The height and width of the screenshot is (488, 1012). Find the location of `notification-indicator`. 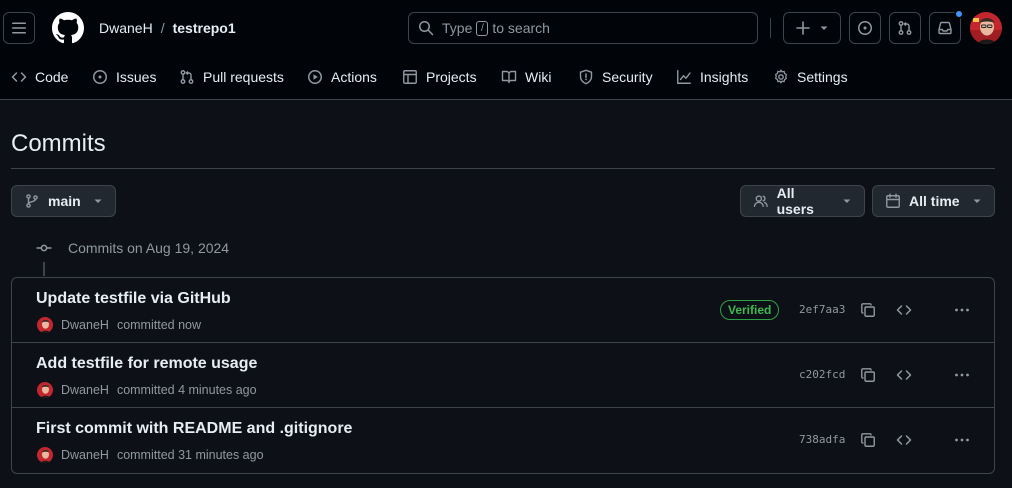

notification-indicator is located at coordinates (959, 14).